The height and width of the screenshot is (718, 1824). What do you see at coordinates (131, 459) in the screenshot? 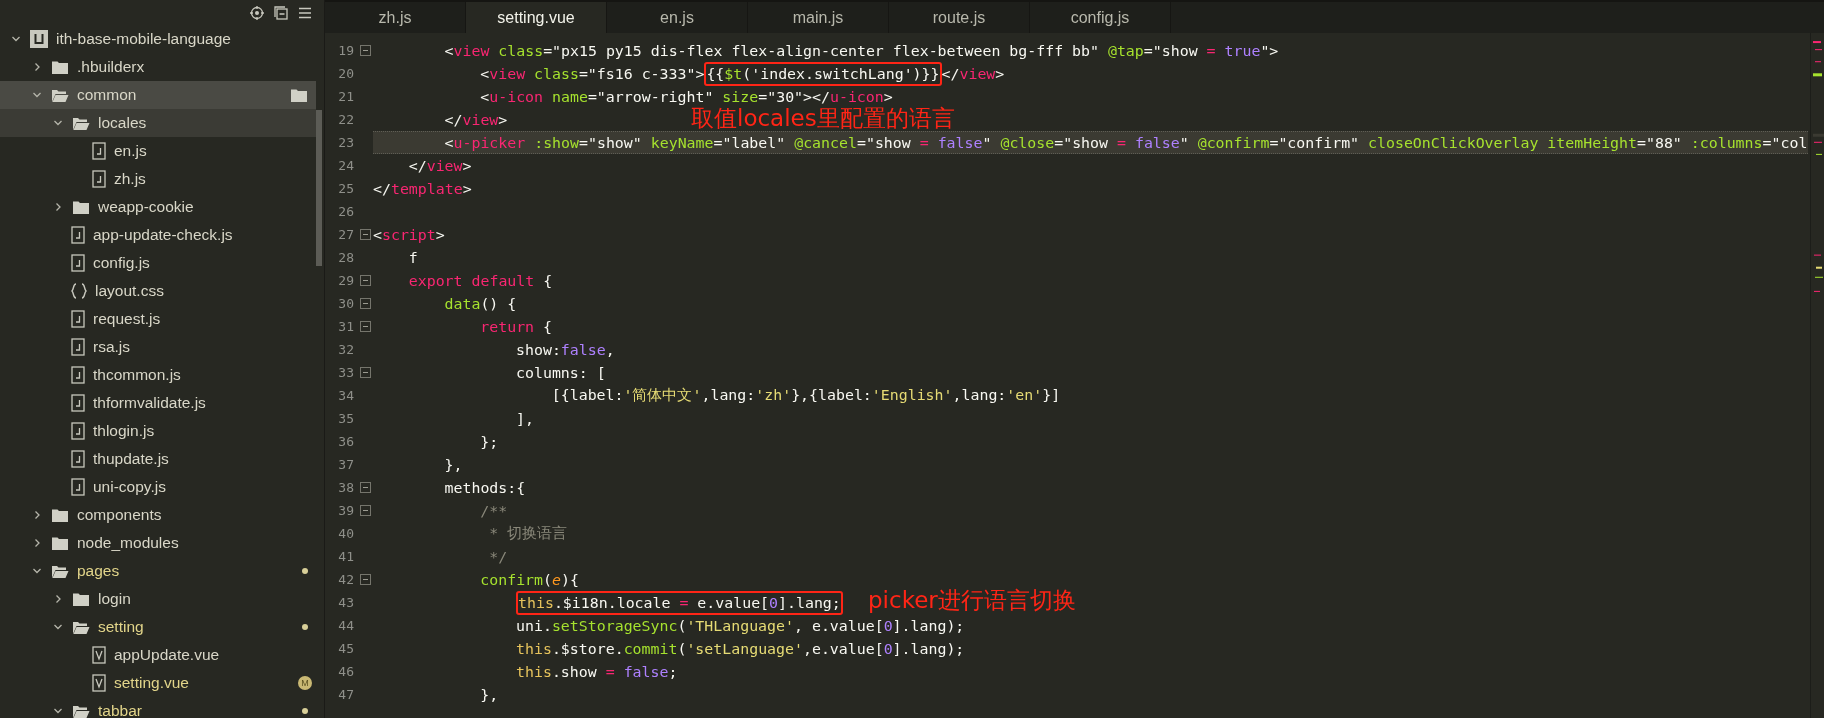
I see `item-label: thupdate.js` at bounding box center [131, 459].